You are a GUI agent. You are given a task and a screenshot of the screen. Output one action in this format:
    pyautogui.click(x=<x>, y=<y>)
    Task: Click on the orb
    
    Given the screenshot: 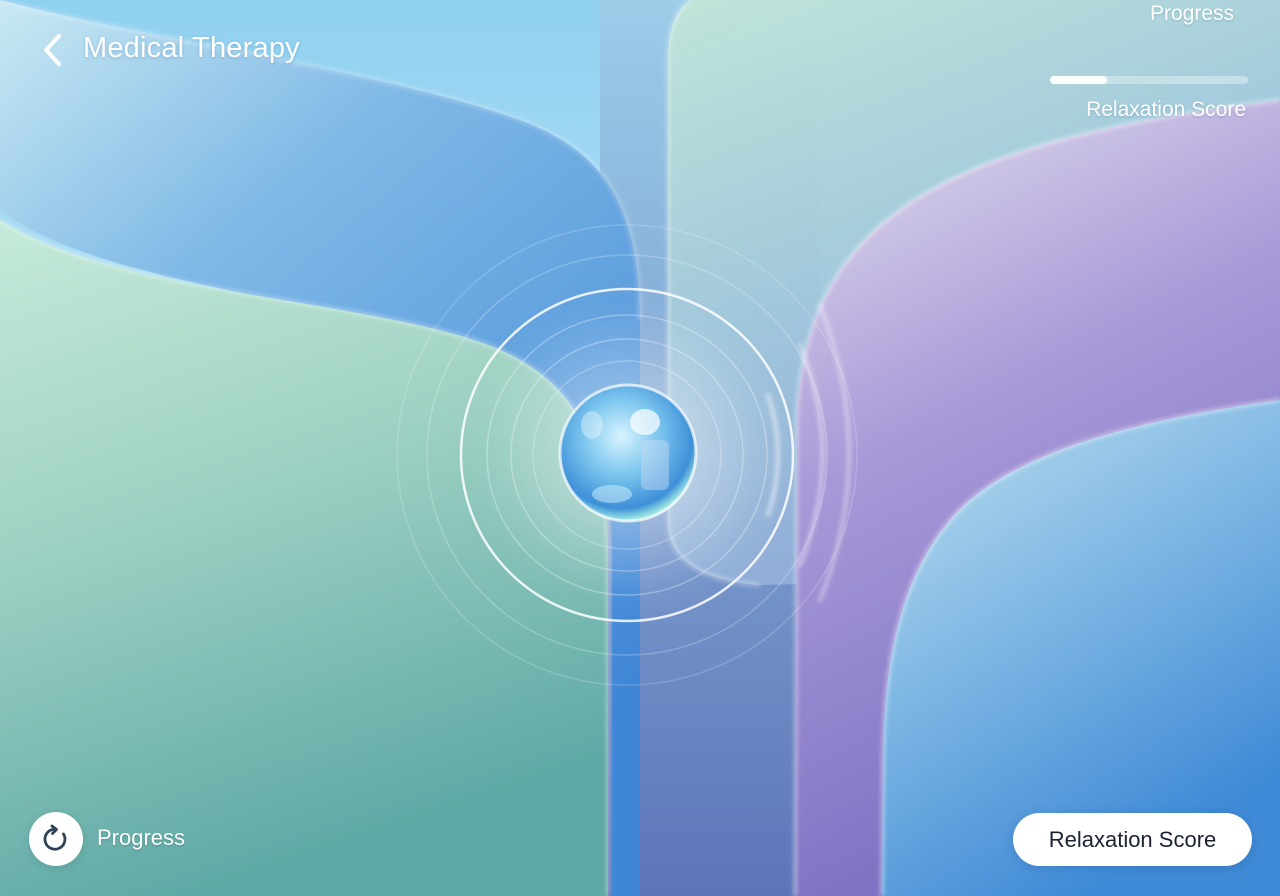 What is the action you would take?
    pyautogui.click(x=628, y=453)
    